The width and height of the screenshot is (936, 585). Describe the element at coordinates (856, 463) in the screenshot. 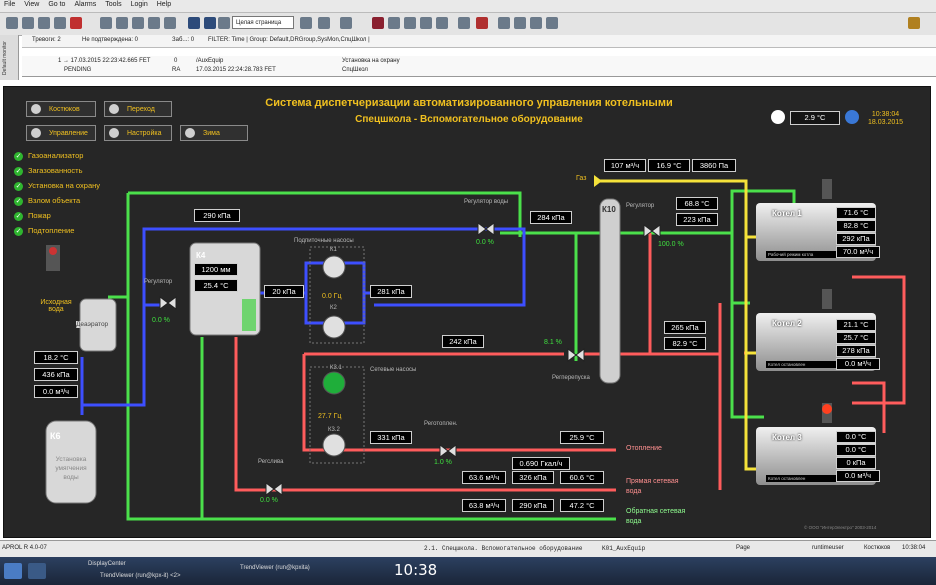

I see `boiler-3-value: 0 кПа` at that location.